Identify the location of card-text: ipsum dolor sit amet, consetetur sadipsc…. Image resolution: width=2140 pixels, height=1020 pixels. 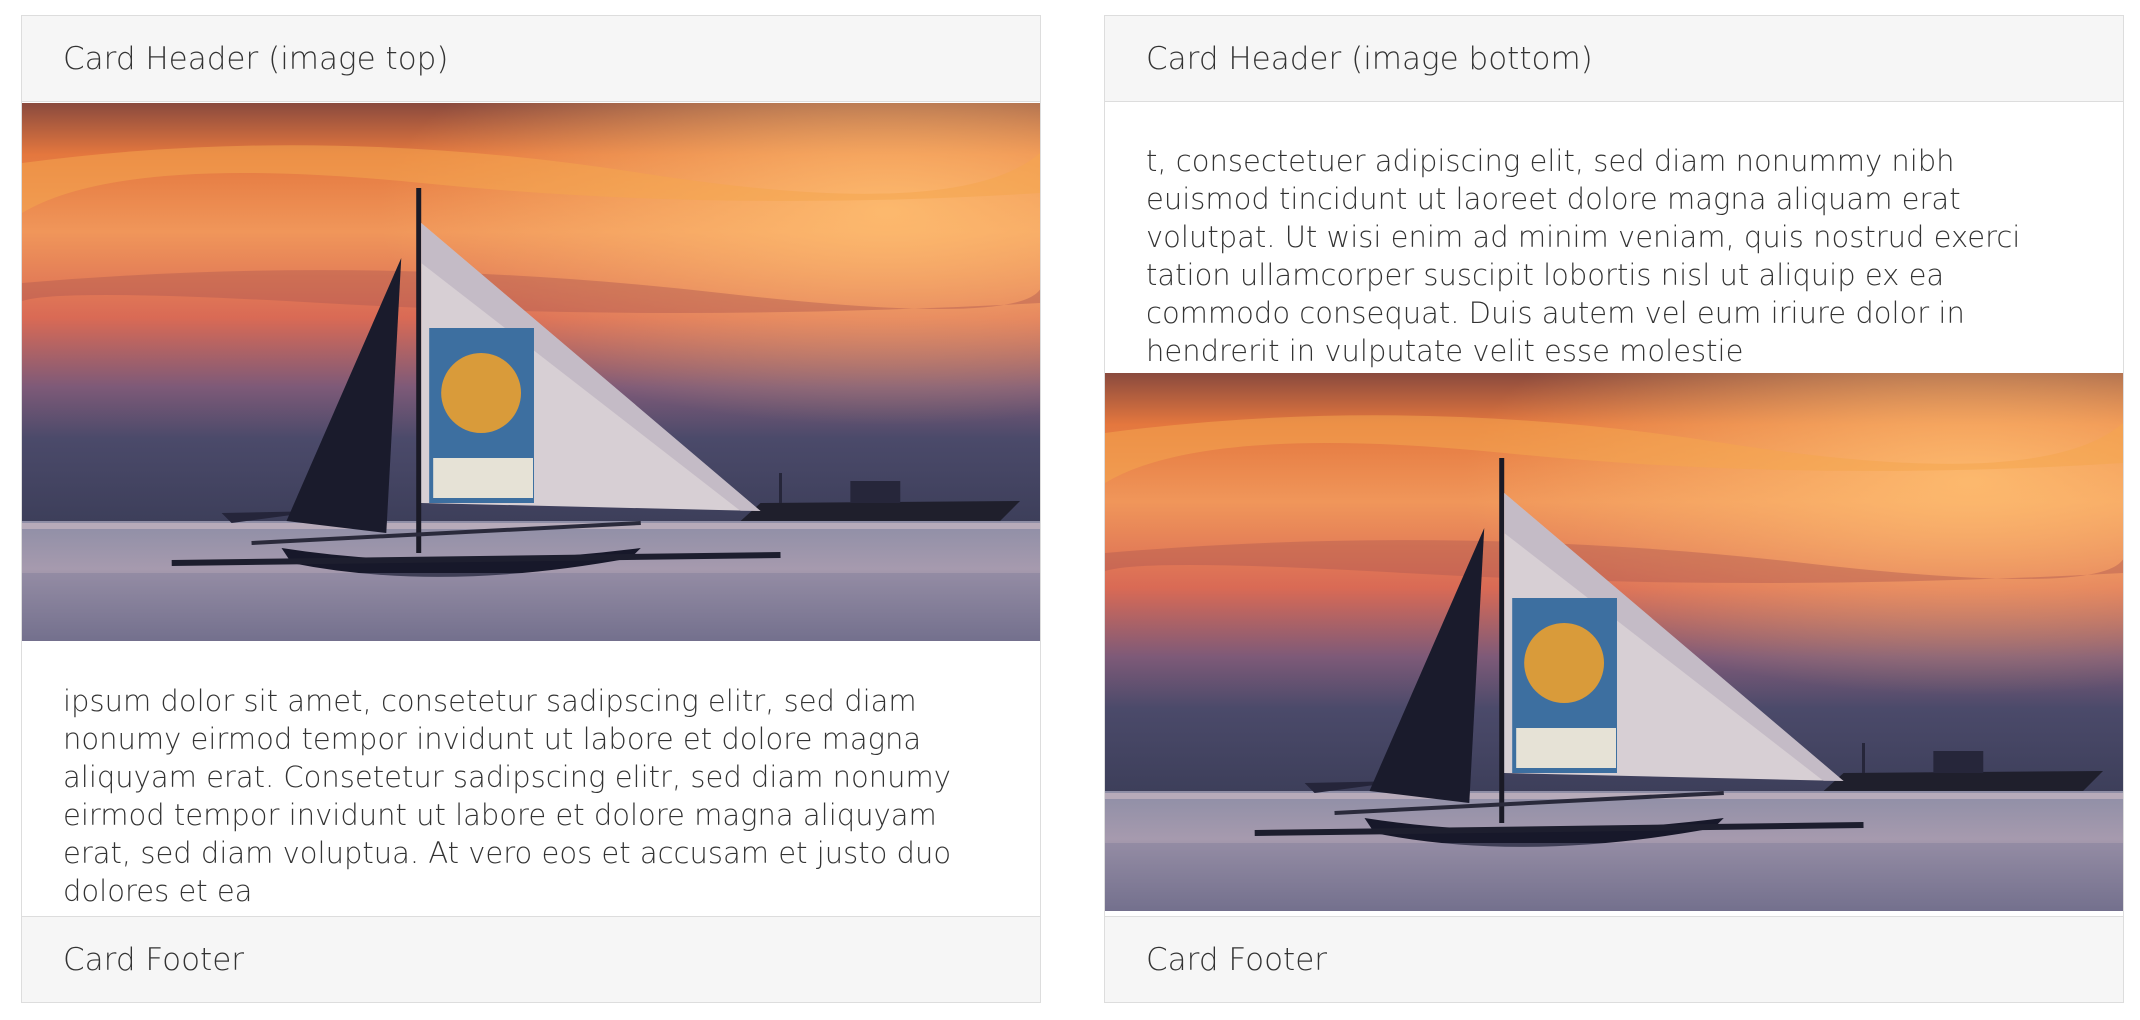
(507, 796).